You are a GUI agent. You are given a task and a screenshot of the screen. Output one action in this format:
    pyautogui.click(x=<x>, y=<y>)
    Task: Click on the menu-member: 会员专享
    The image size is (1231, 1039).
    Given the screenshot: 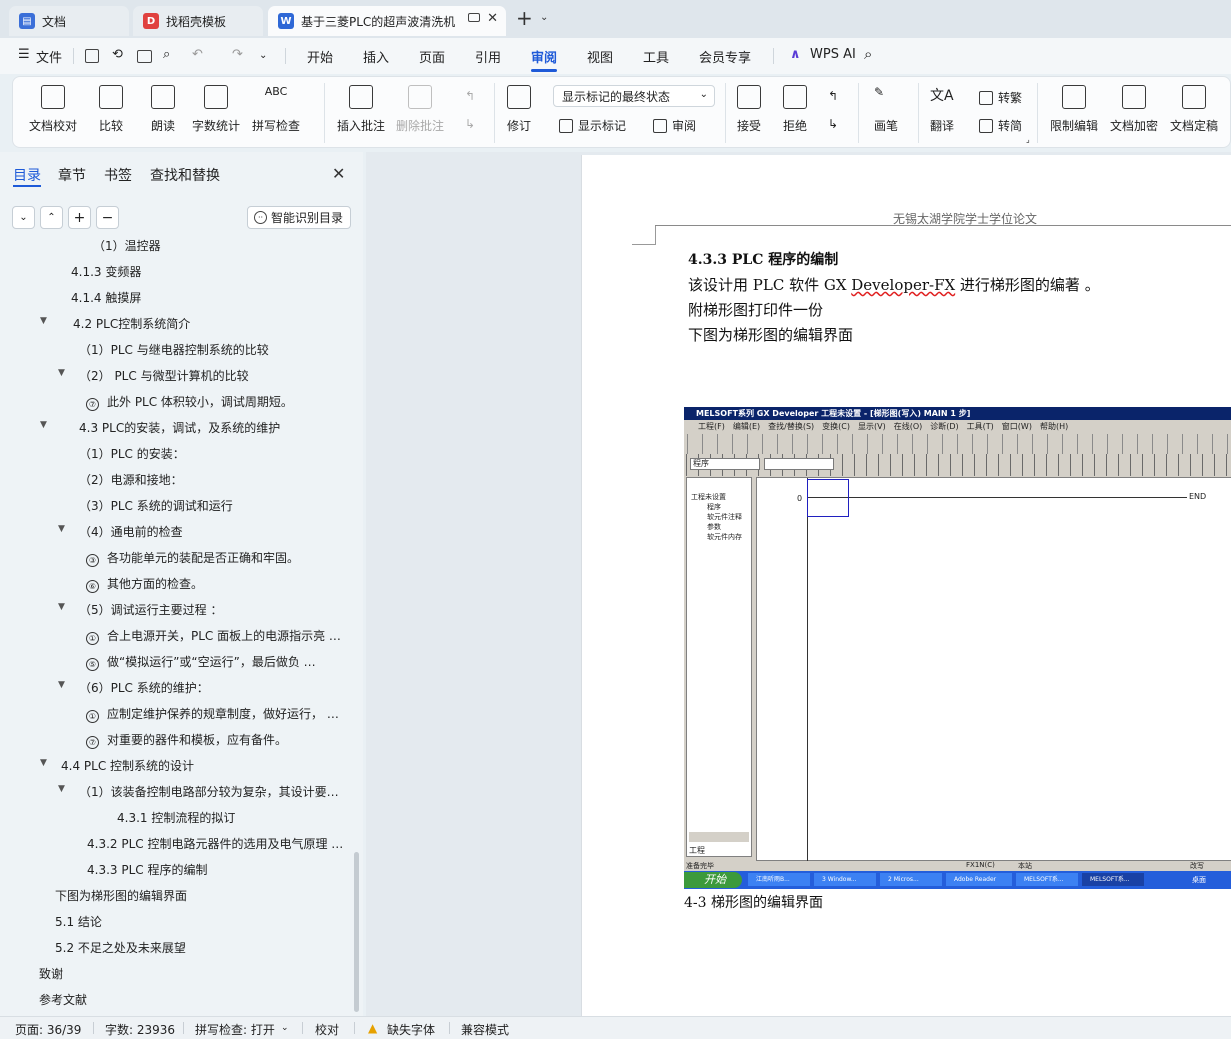 What is the action you would take?
    pyautogui.click(x=725, y=56)
    